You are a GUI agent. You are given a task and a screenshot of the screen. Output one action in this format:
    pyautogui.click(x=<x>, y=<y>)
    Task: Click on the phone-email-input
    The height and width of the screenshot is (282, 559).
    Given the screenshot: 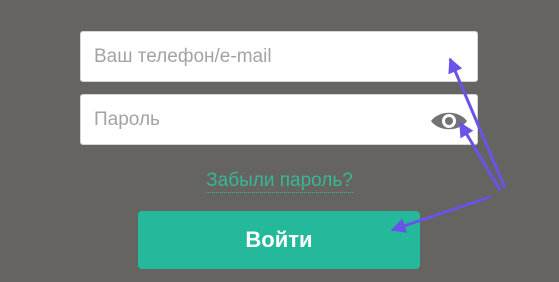 What is the action you would take?
    pyautogui.click(x=279, y=56)
    